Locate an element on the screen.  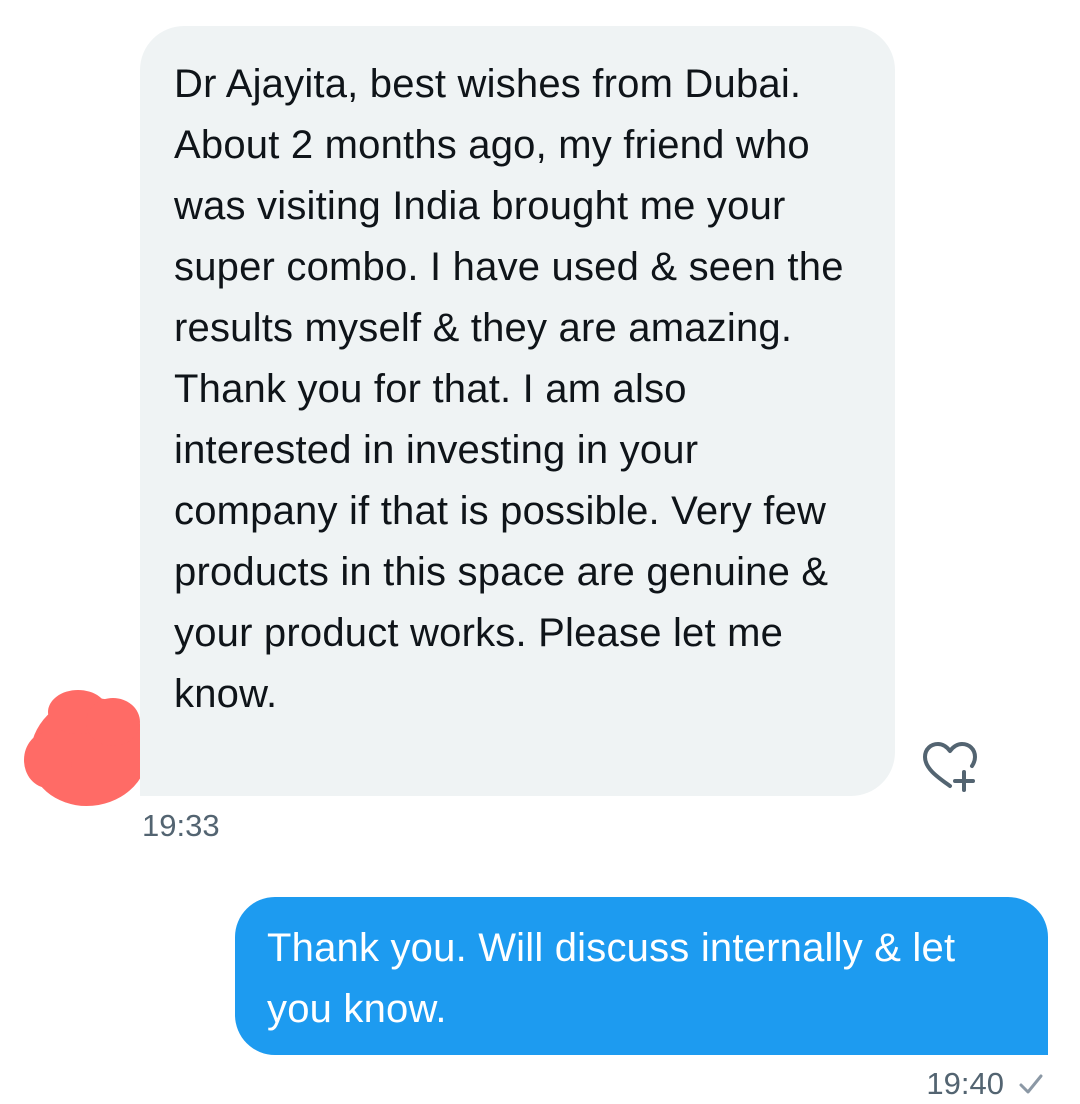
outgoing-message-timestamp: 19:40 is located at coordinates (965, 1083).